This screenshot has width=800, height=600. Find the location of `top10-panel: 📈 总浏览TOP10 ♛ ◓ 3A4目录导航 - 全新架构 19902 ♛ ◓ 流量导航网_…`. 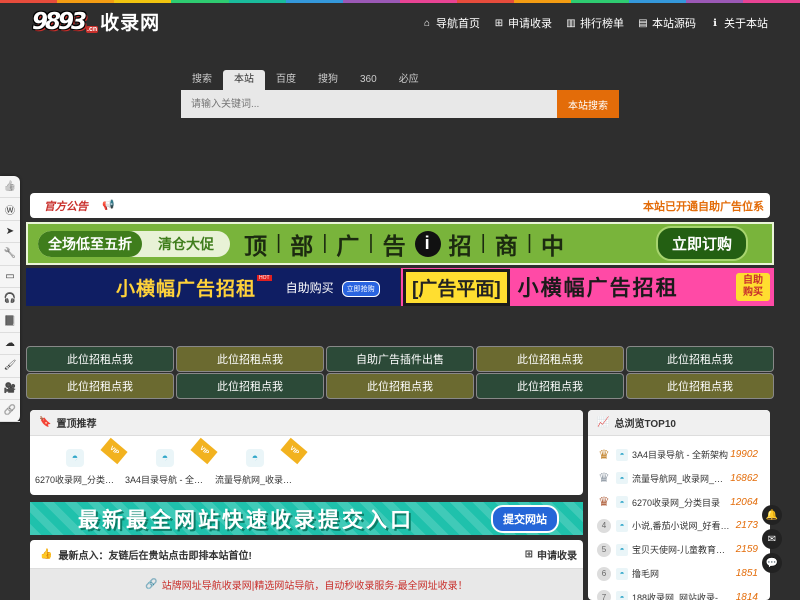

top10-panel: 📈 总浏览TOP10 ♛ ◓ 3A4目录导航 - 全新架构 19902 ♛ ◓ 流量导航网_… is located at coordinates (679, 505).